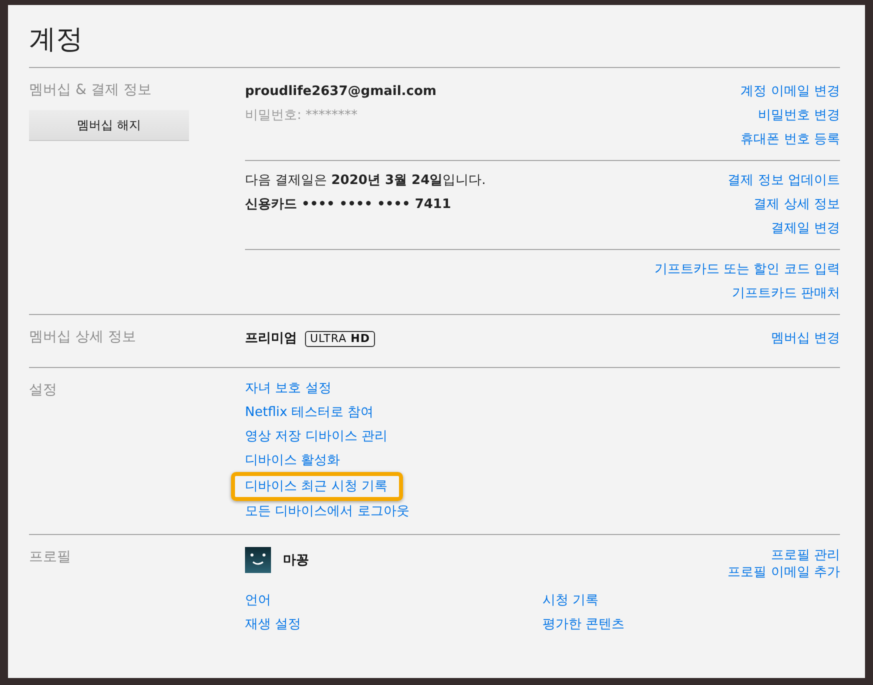 This screenshot has width=873, height=685. I want to click on info-text: 비밀번호: ********, so click(302, 116).